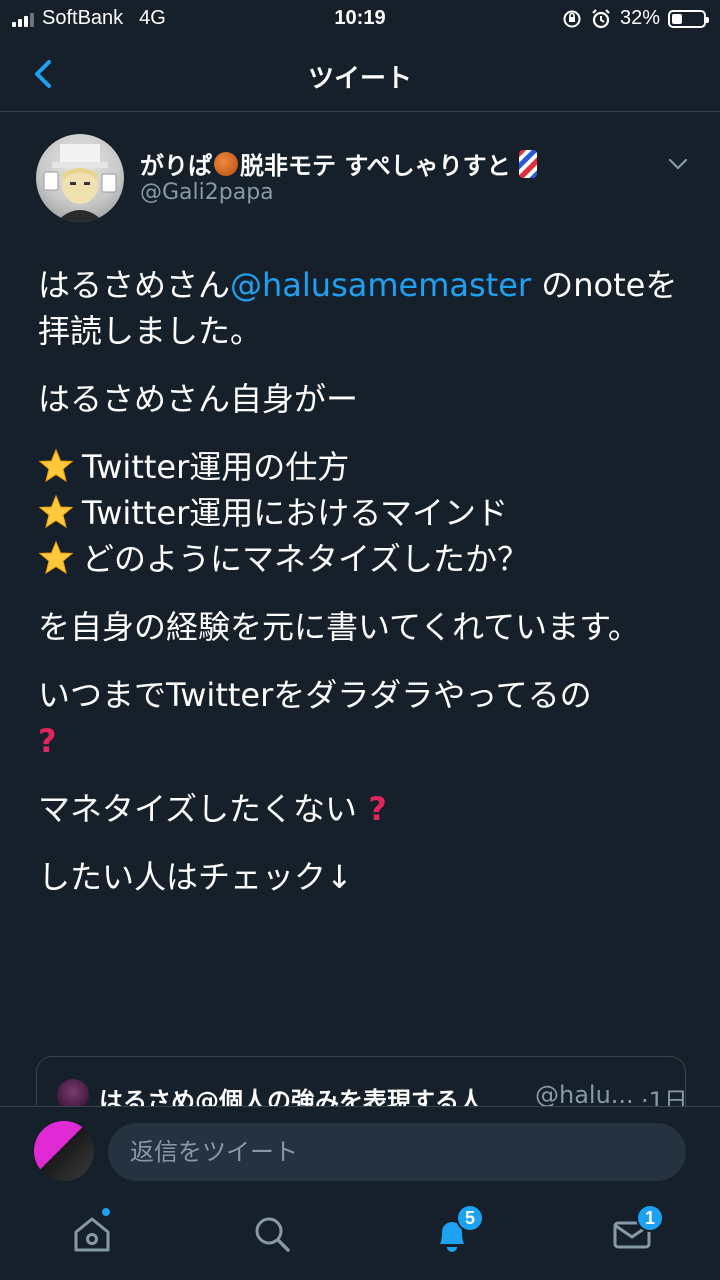 Image resolution: width=720 pixels, height=1280 pixels. I want to click on alarm-icon, so click(601, 18).